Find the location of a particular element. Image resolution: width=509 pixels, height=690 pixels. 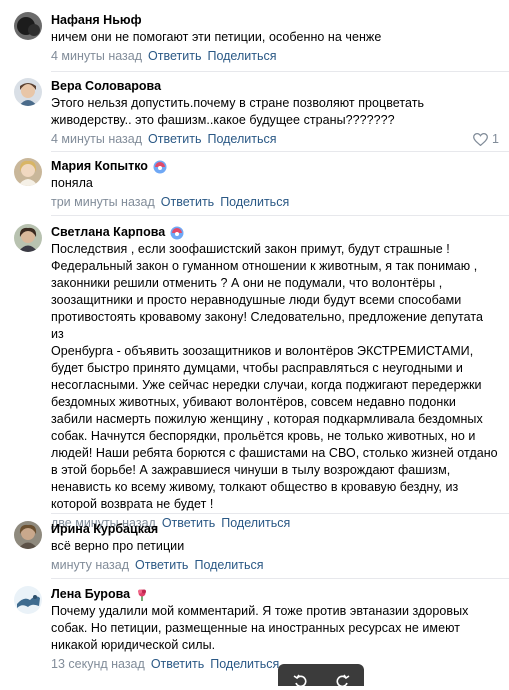

comment-meta: 4 минуты назад Ответить Поделиться 1 is located at coordinates (275, 139).